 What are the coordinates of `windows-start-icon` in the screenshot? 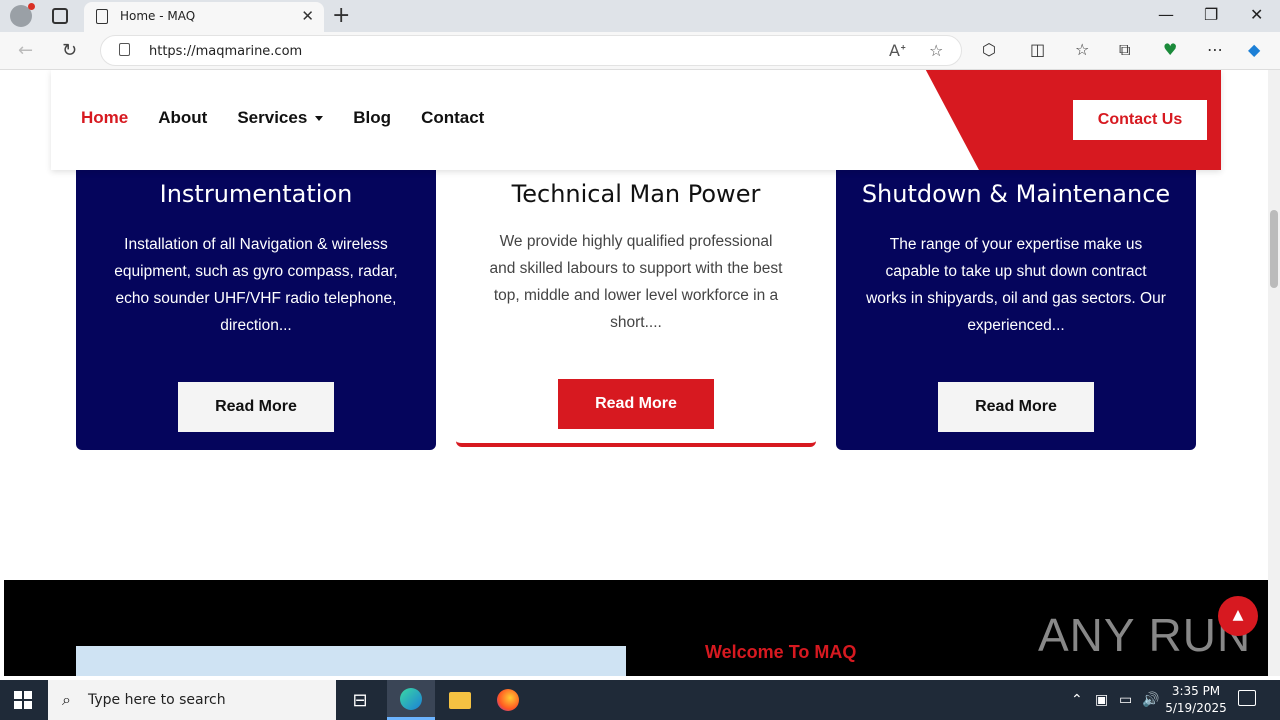 It's located at (23, 700).